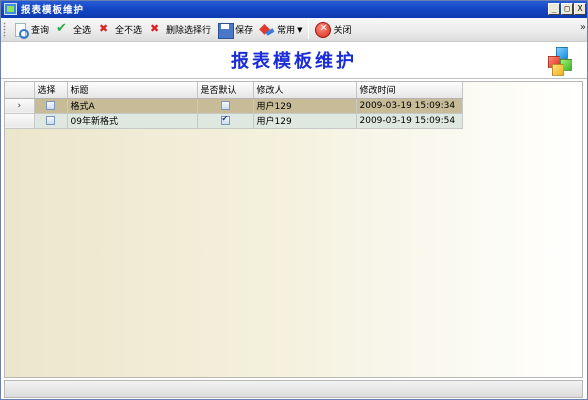 Image resolution: width=588 pixels, height=400 pixels. What do you see at coordinates (309, 29) in the screenshot?
I see `toolbar-separator` at bounding box center [309, 29].